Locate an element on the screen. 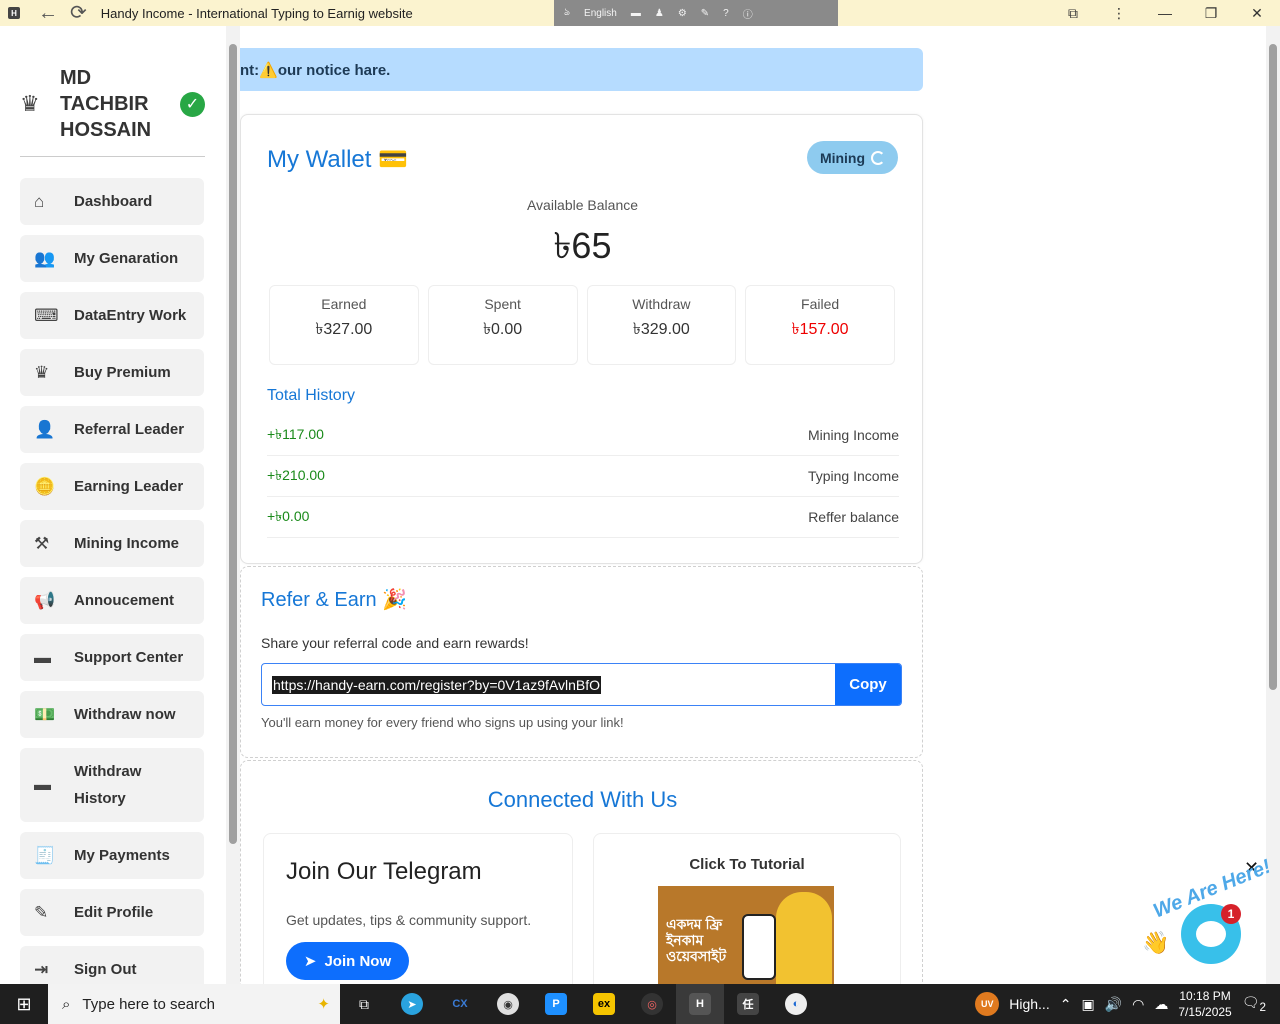  sidebar-item-support-center: ▬ Support Center is located at coordinates (112, 657).